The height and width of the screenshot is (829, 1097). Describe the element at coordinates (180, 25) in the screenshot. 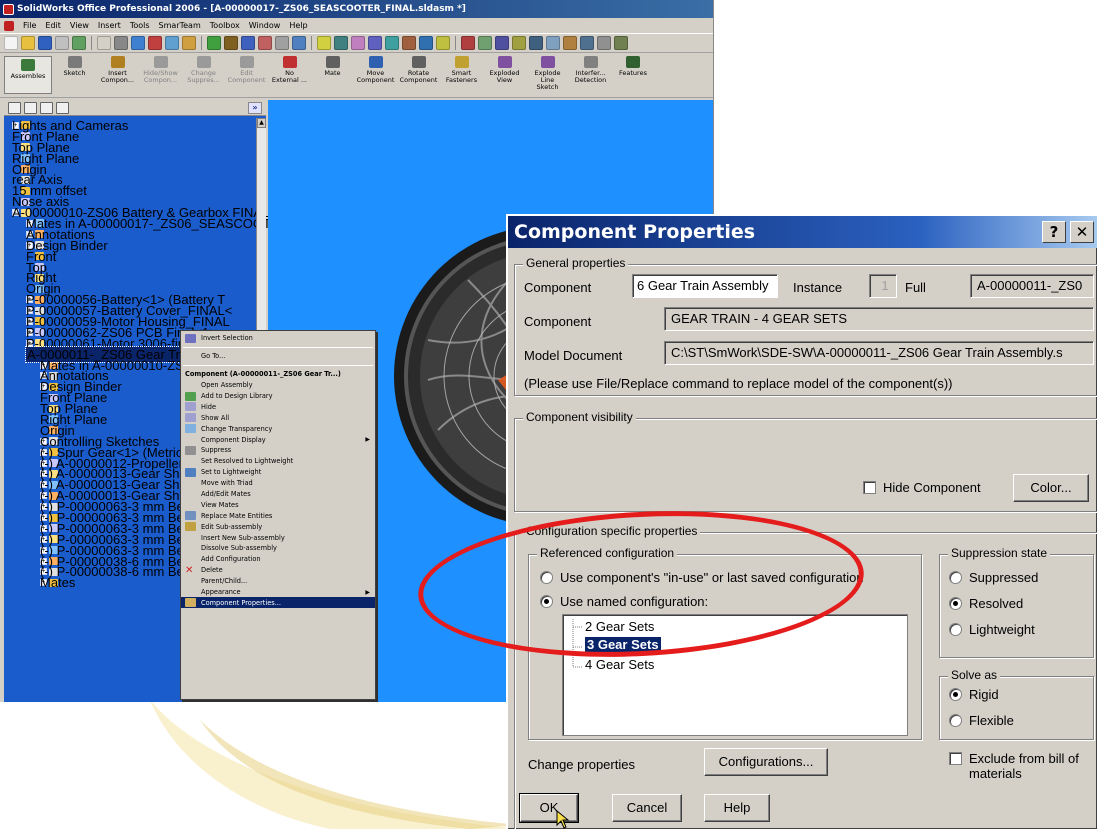

I see `menu-smarteam: SmarTeam` at that location.